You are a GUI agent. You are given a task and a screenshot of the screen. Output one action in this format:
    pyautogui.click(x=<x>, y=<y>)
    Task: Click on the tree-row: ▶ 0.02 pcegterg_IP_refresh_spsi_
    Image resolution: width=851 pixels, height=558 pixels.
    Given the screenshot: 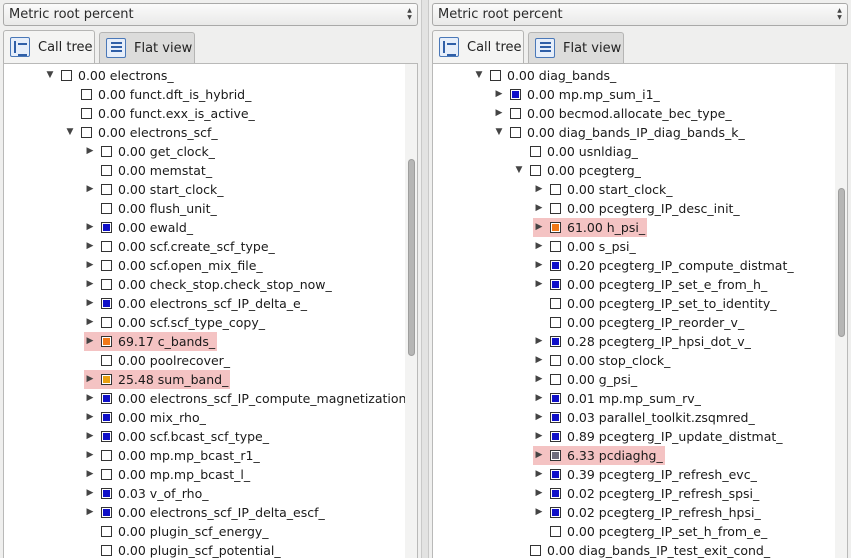 What is the action you would take?
    pyautogui.click(x=646, y=493)
    